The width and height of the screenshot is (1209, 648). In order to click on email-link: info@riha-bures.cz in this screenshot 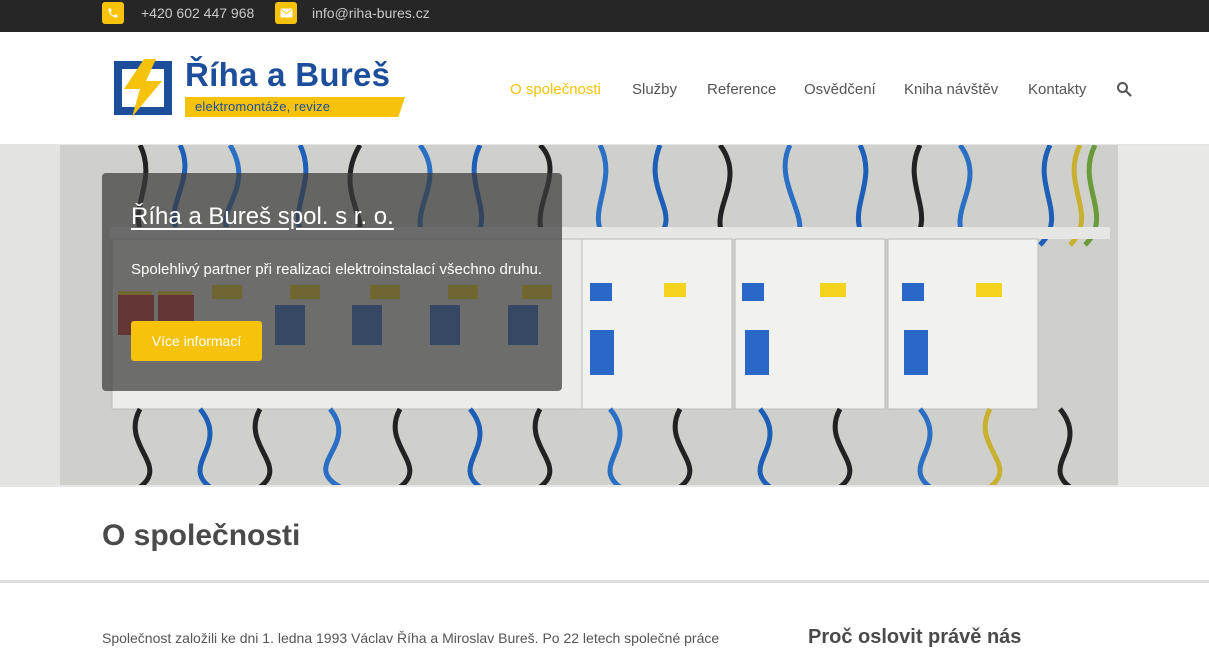, I will do `click(371, 13)`.